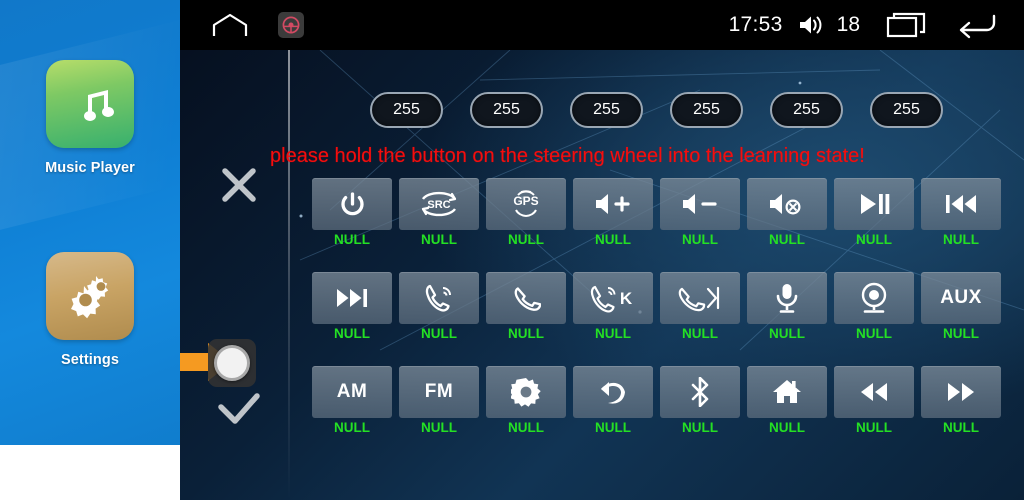  What do you see at coordinates (812, 25) in the screenshot?
I see `speaker-icon` at bounding box center [812, 25].